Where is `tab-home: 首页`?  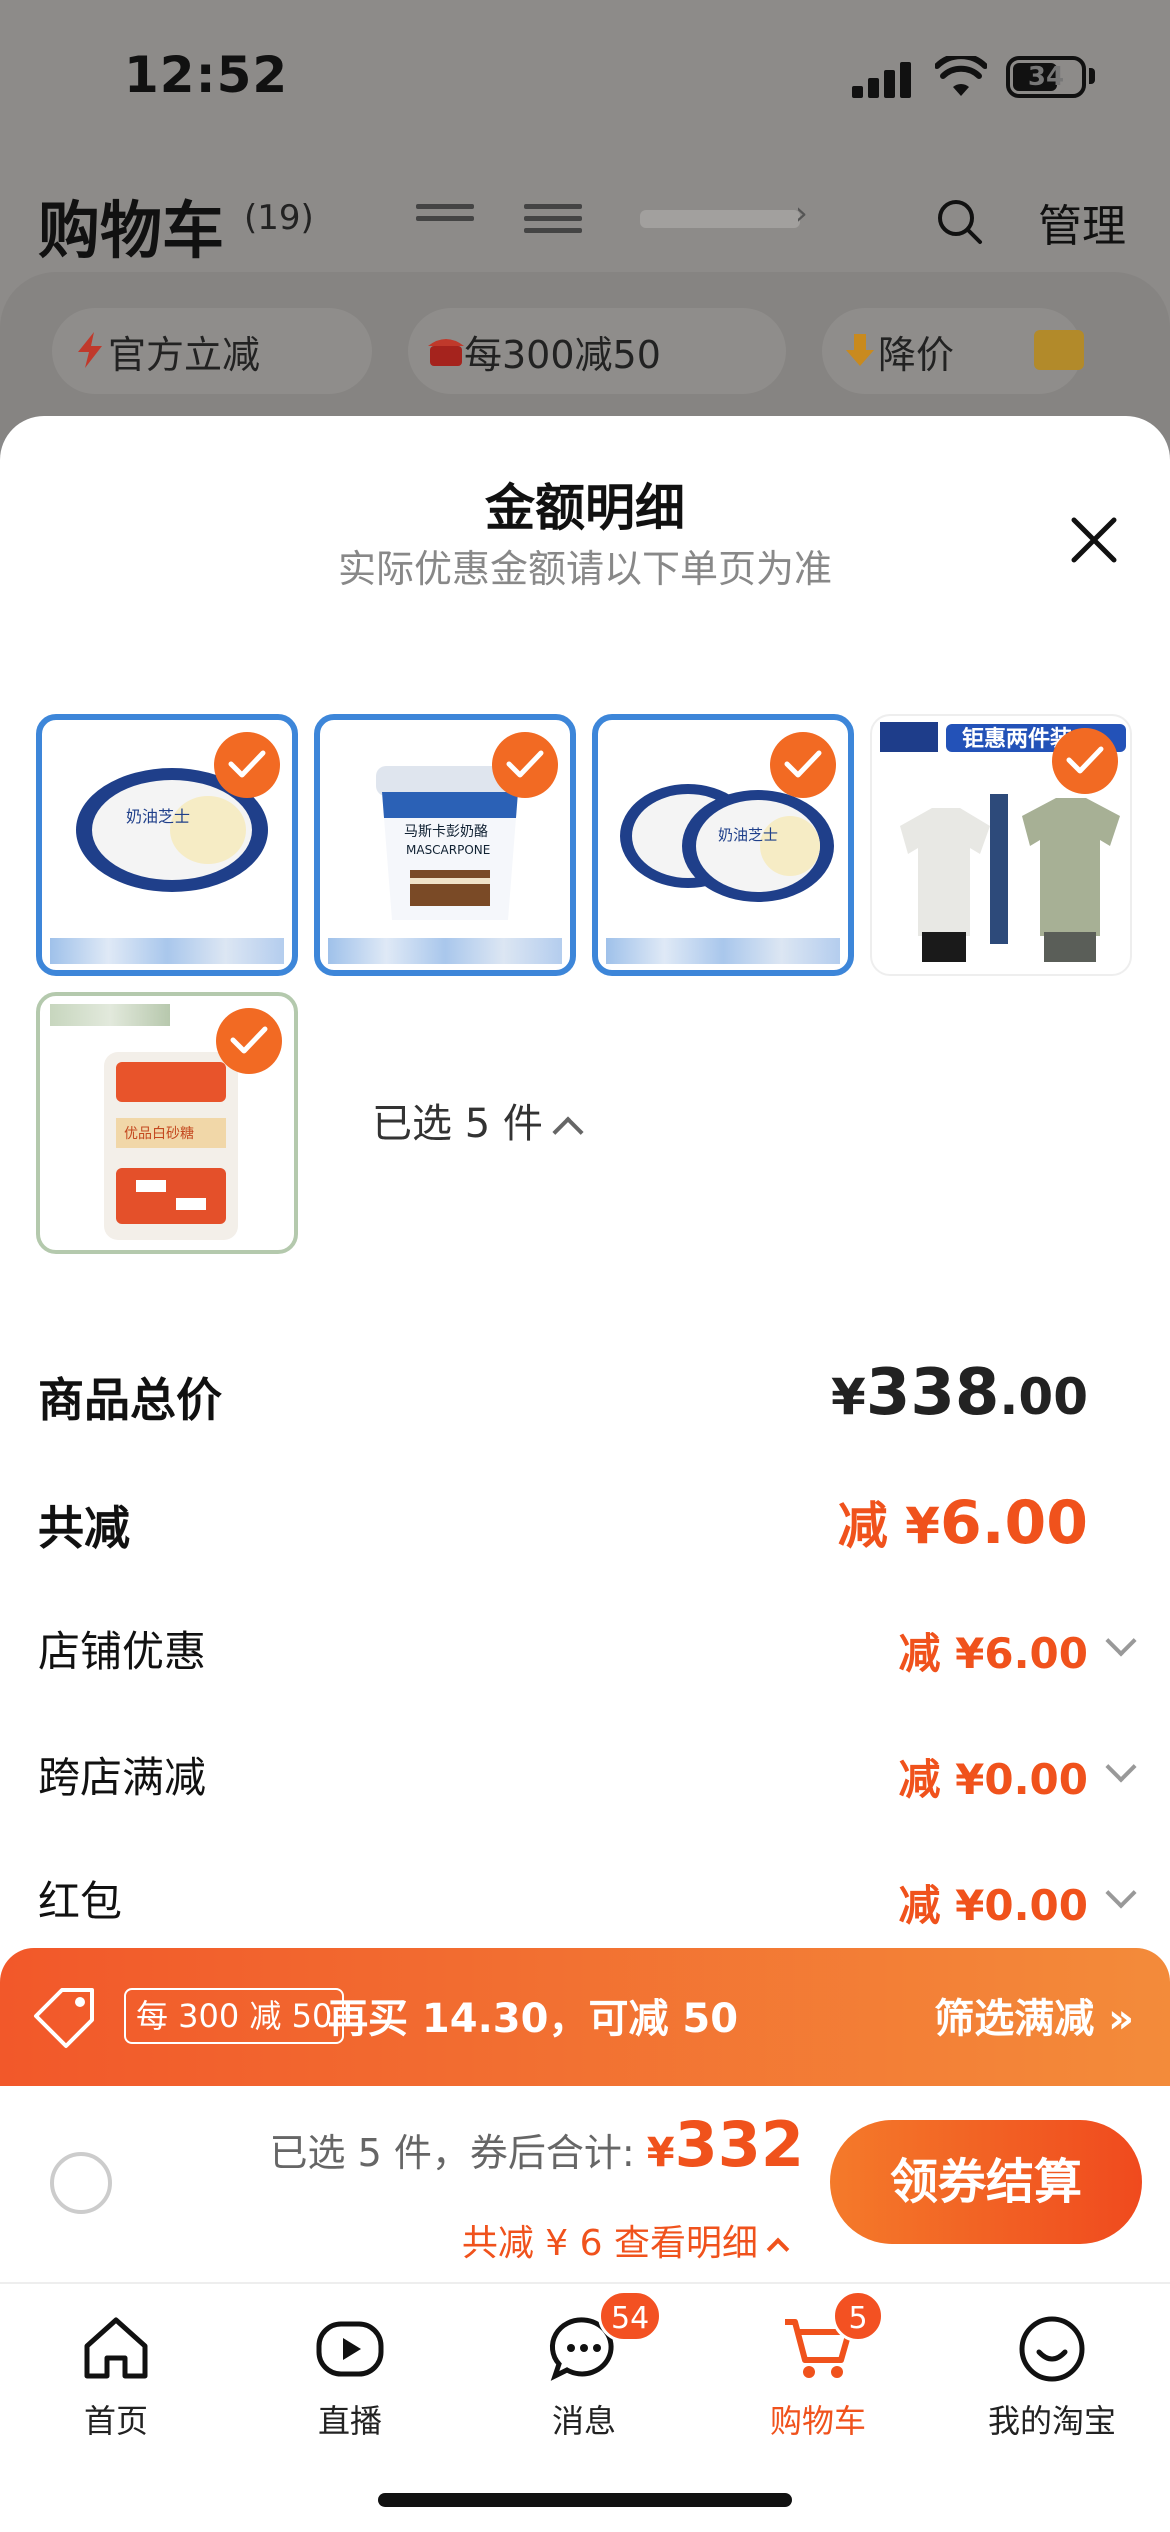 tab-home: 首页 is located at coordinates (116, 2370).